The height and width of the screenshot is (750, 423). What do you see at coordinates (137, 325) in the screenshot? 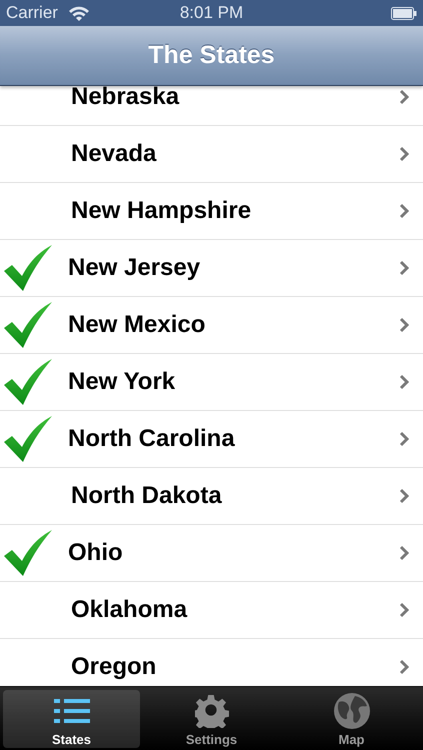
I see `state-name: New Mexico` at bounding box center [137, 325].